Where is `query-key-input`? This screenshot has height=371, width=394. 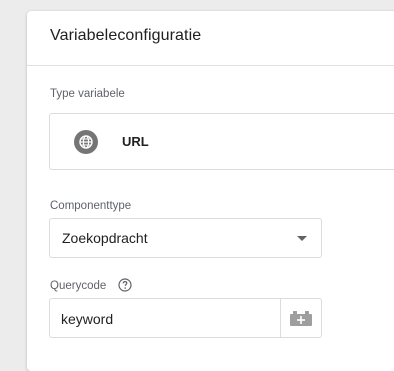 query-key-input is located at coordinates (163, 319).